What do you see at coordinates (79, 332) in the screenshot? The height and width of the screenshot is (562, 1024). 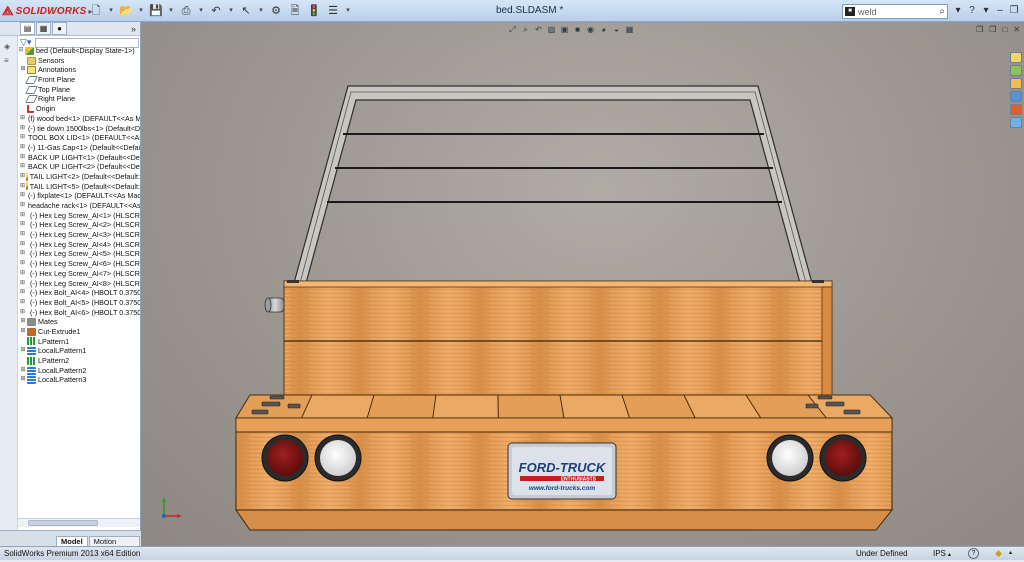 I see `tree-item: ⊞ Cut-Extrude1` at bounding box center [79, 332].